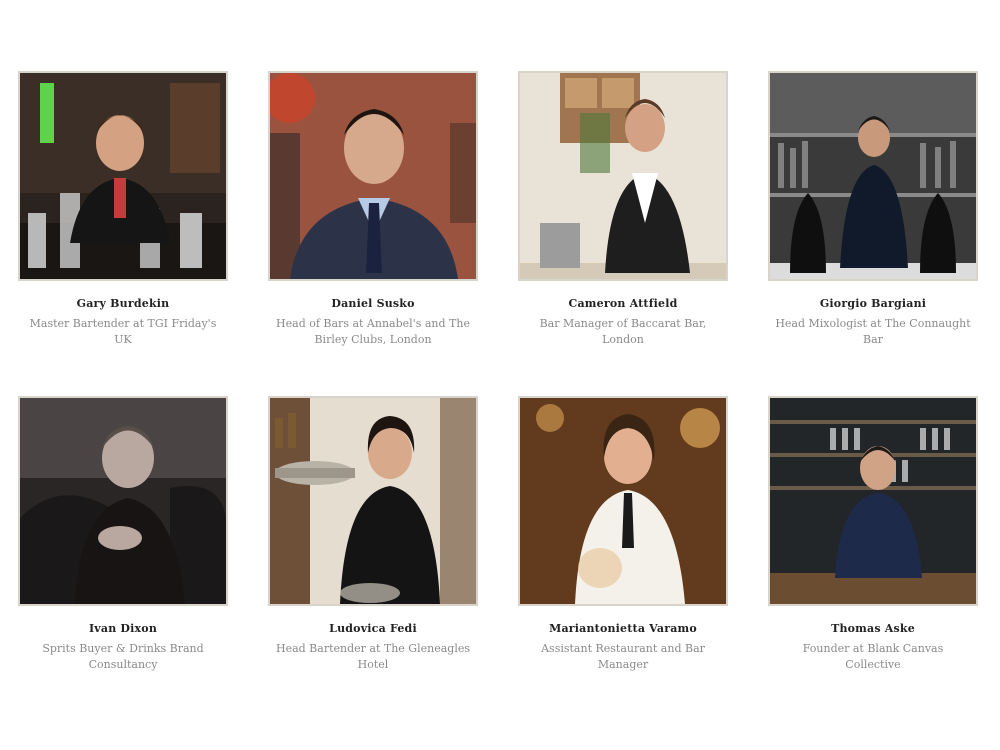 This screenshot has height=750, width=1000. I want to click on profile-role: Master Bartender at TGI Friday's UK, so click(123, 331).